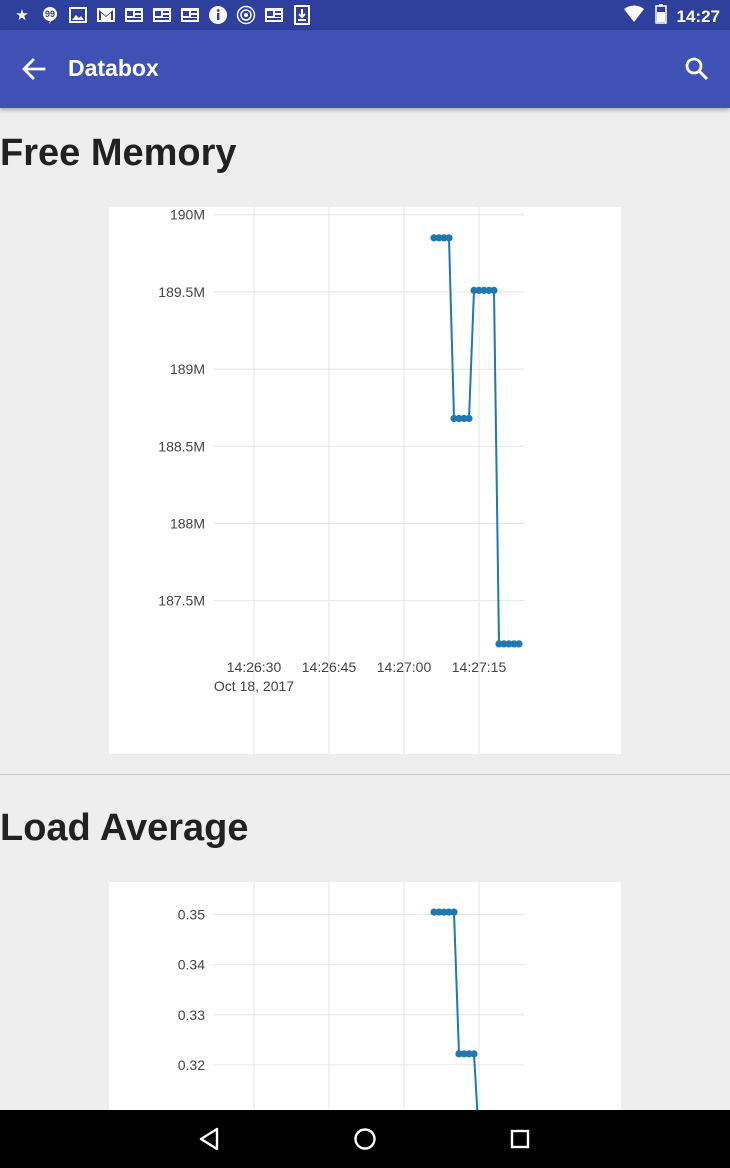 Image resolution: width=730 pixels, height=1168 pixels. I want to click on section-divider, so click(365, 774).